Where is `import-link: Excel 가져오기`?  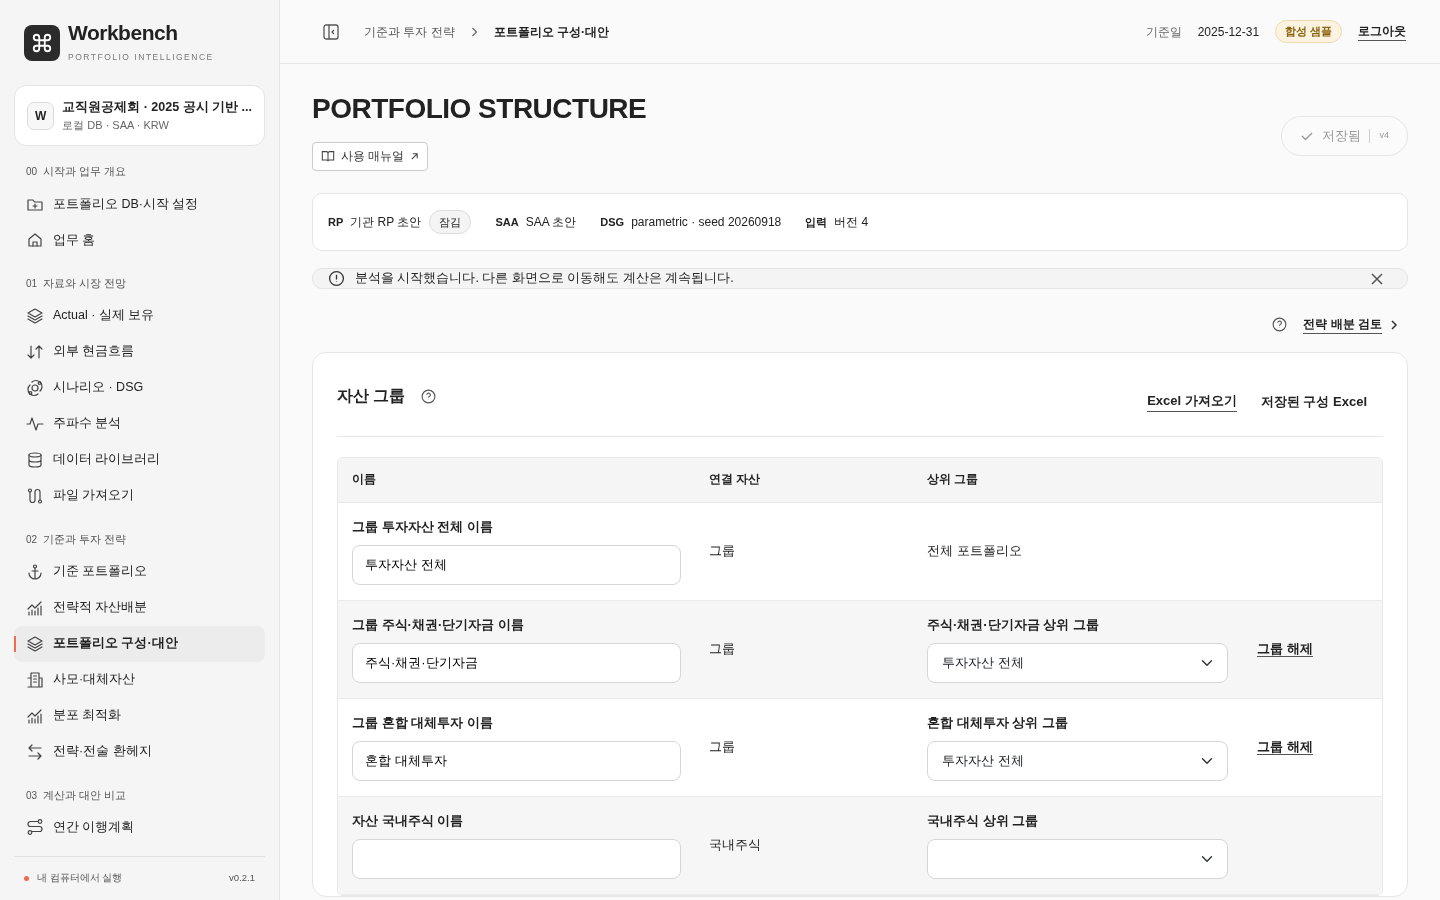
import-link: Excel 가져오기 is located at coordinates (1192, 401).